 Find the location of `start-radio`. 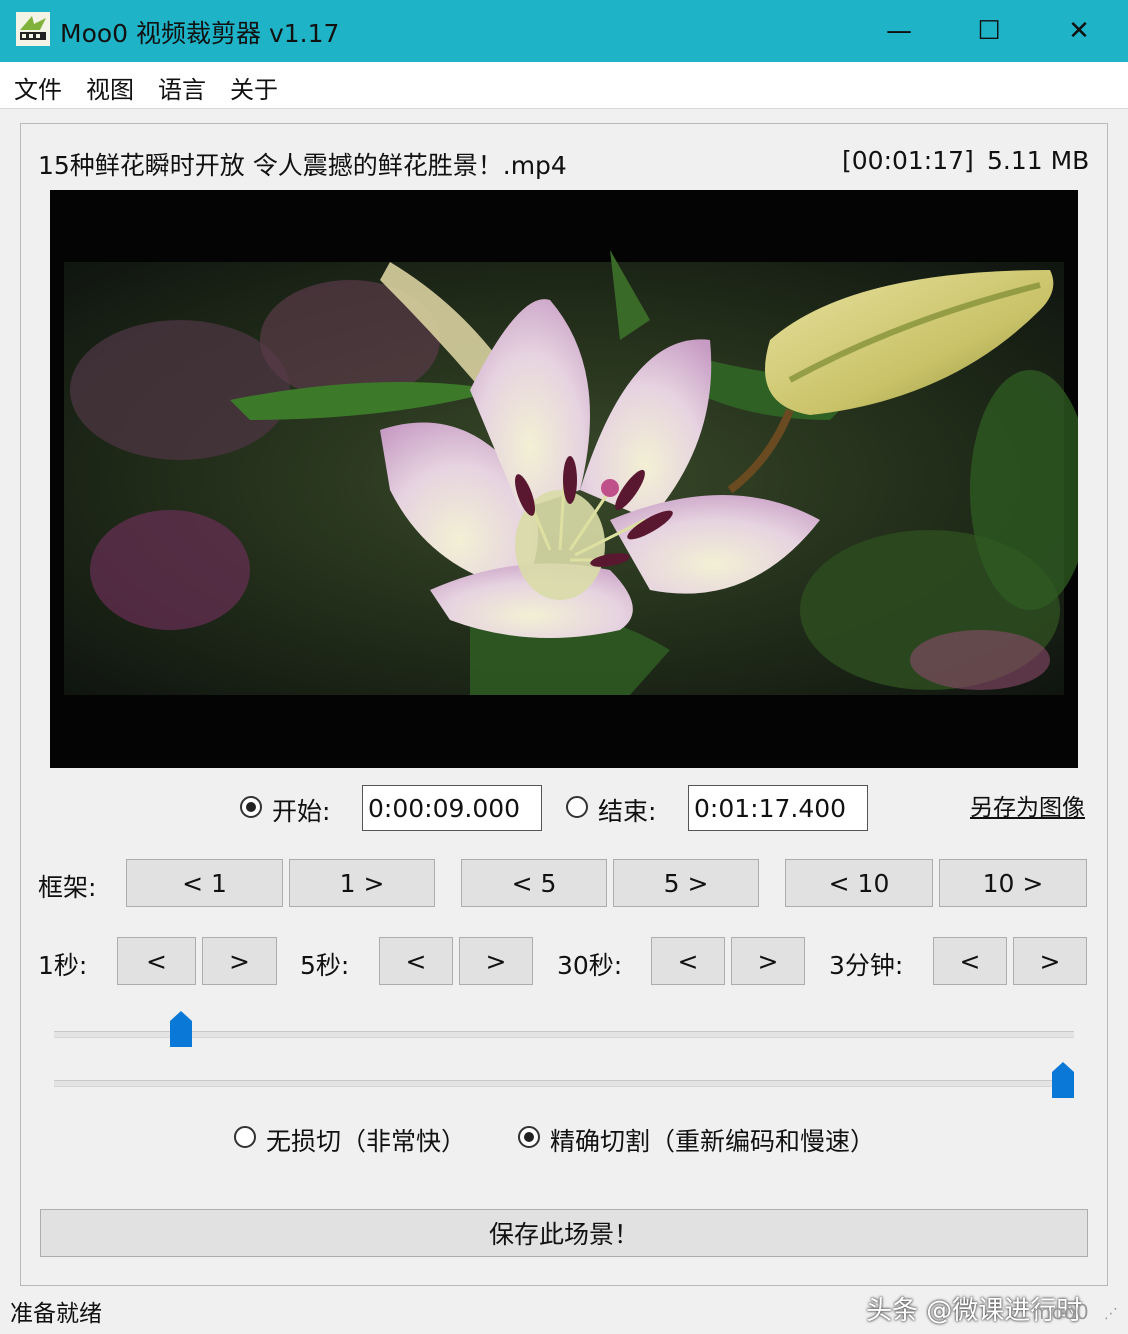

start-radio is located at coordinates (251, 807).